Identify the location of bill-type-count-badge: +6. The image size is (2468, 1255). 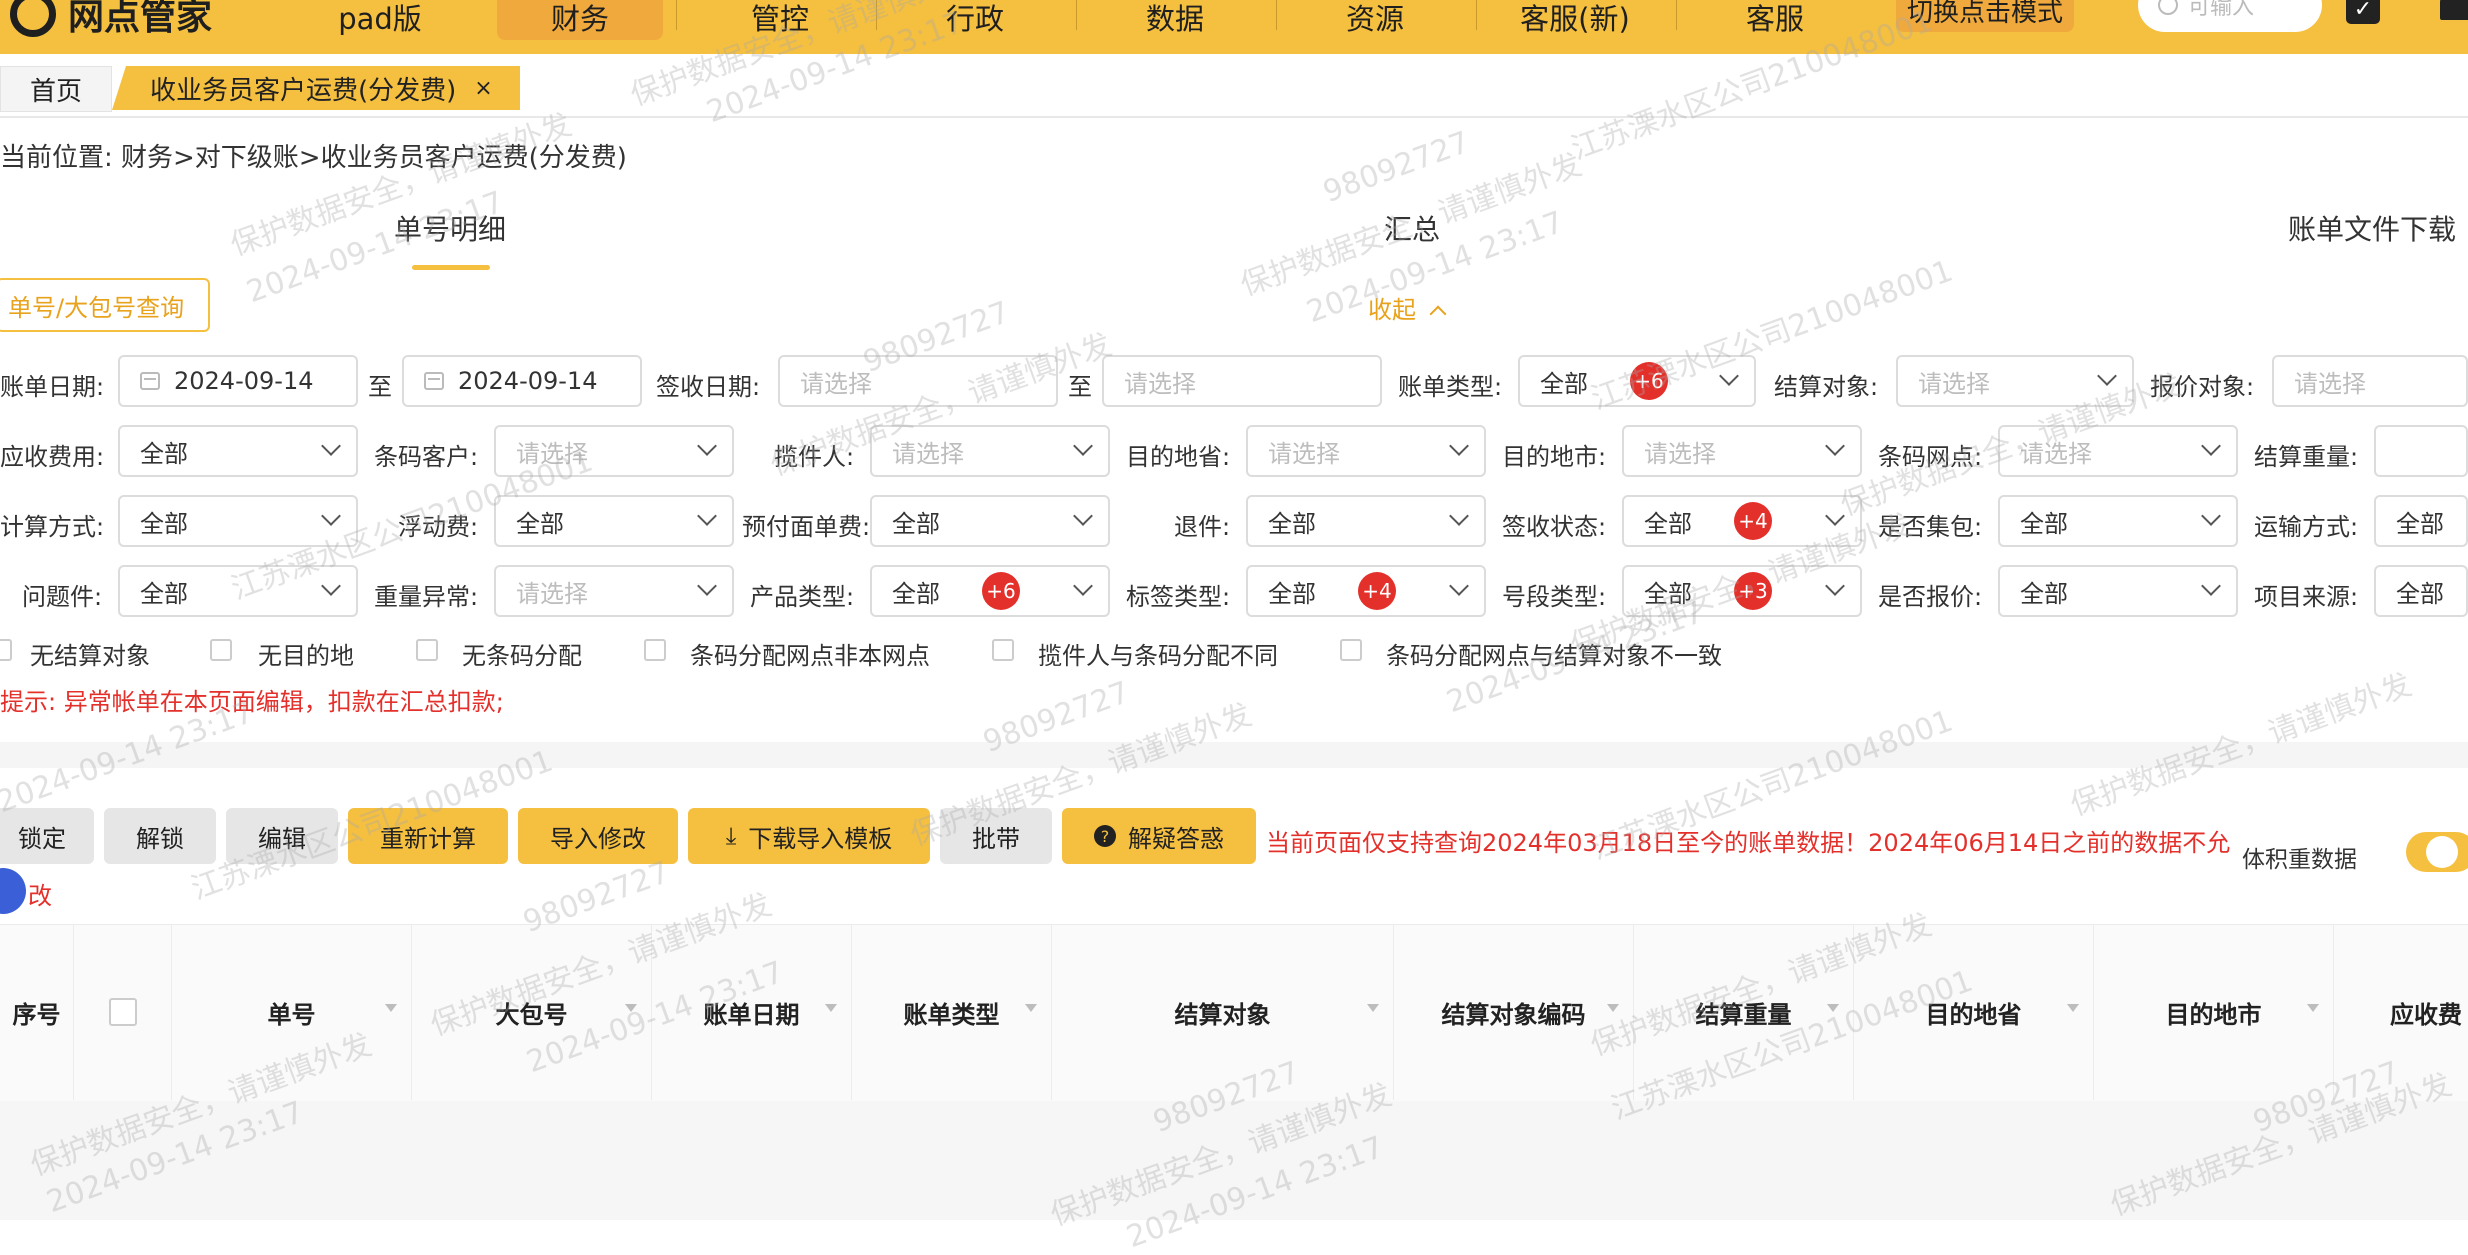
(1649, 381).